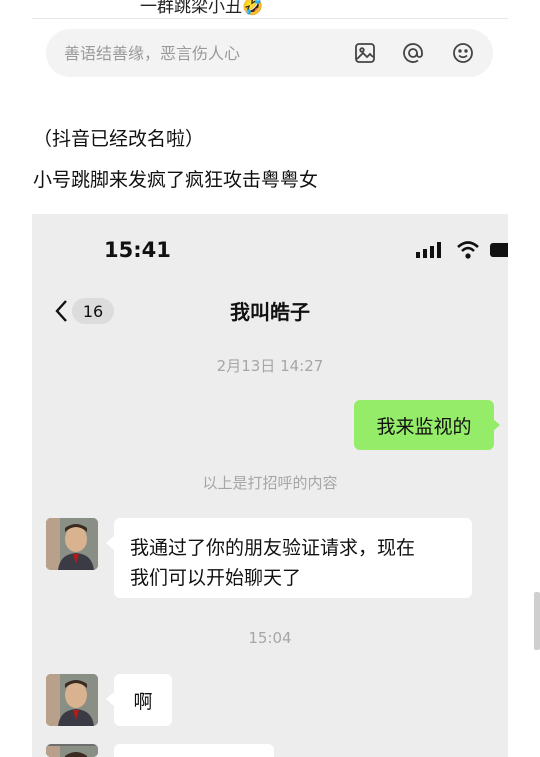 The height and width of the screenshot is (757, 540). I want to click on mention-icon, so click(413, 53).